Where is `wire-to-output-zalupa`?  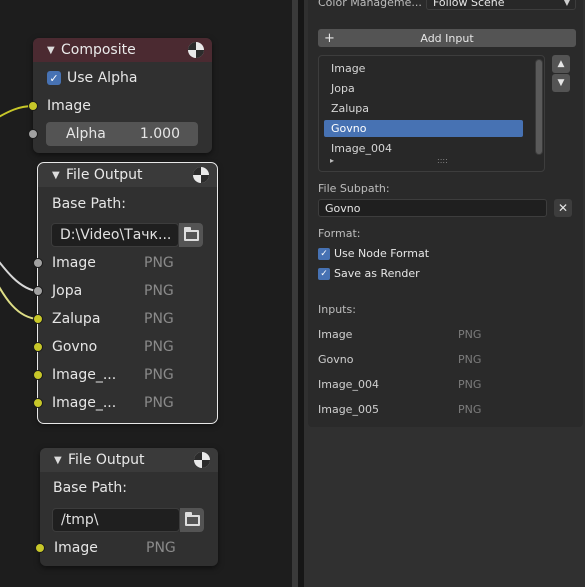 wire-to-output-zalupa is located at coordinates (19, 303).